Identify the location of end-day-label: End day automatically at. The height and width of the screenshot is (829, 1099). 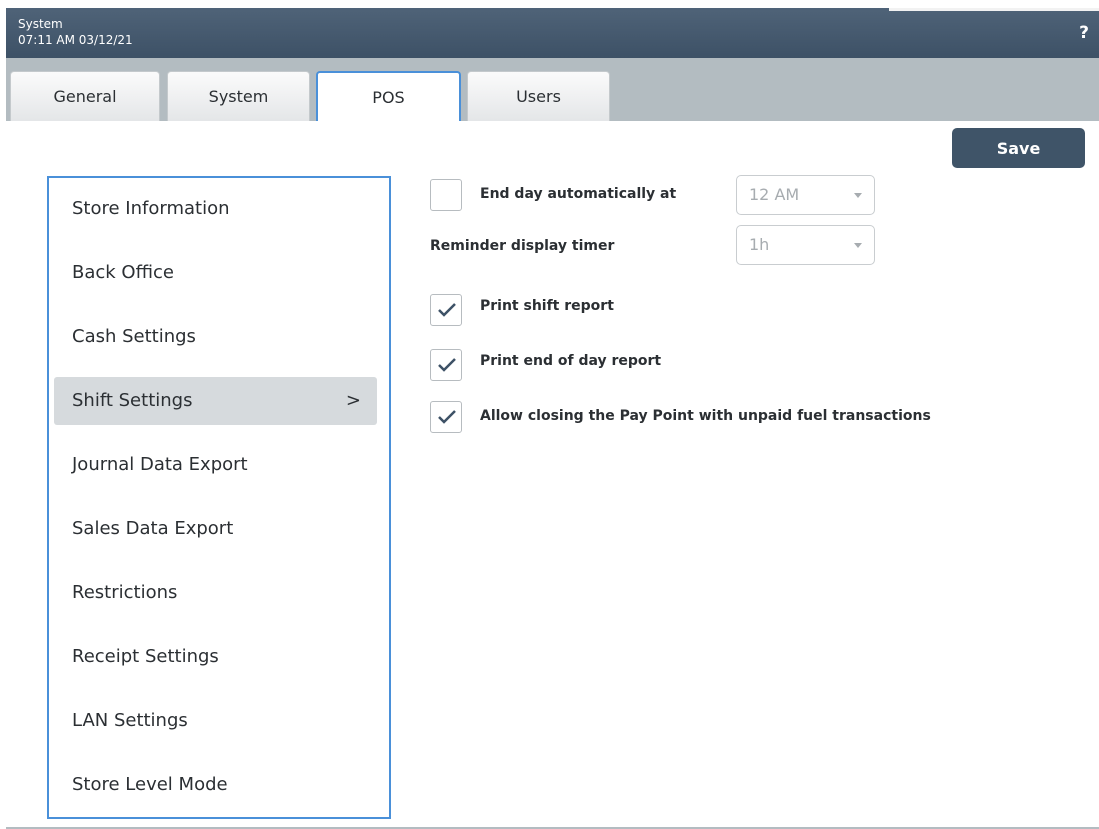
(578, 194).